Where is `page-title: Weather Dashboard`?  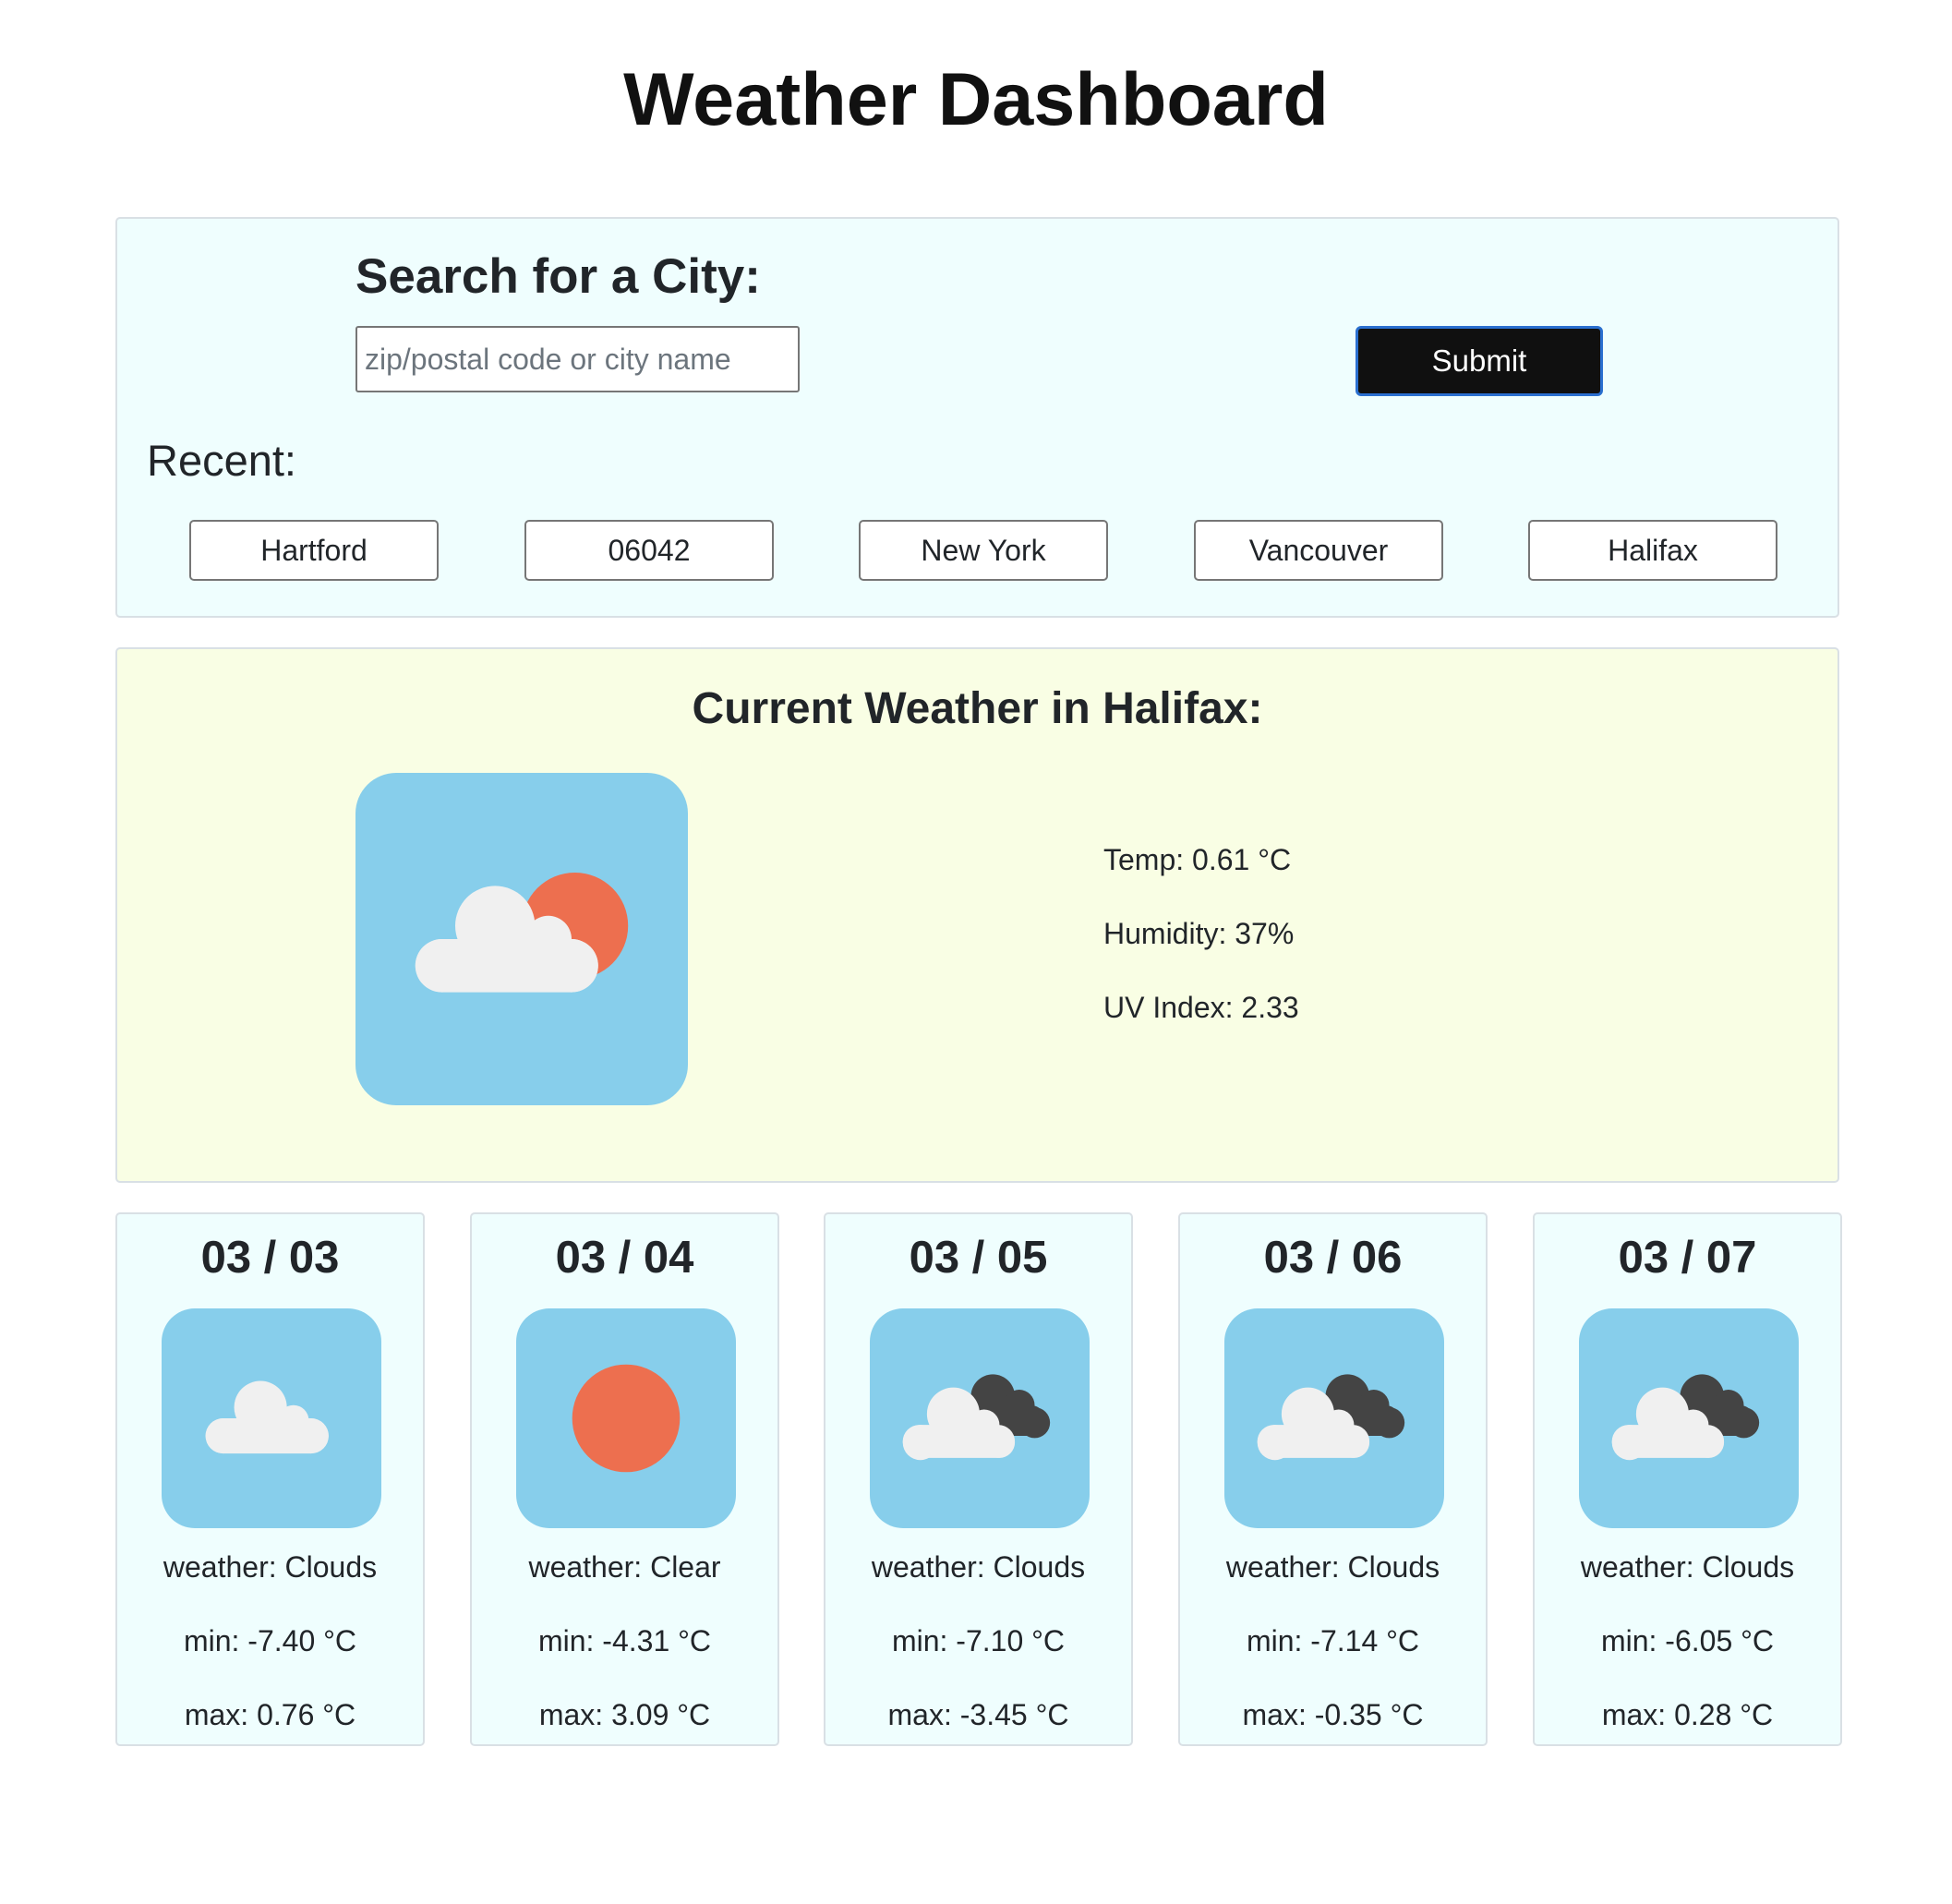 page-title: Weather Dashboard is located at coordinates (976, 99).